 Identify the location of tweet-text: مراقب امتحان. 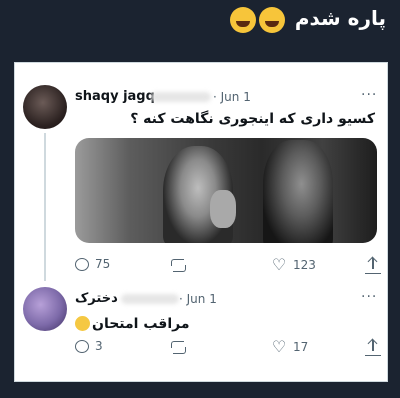
(141, 324).